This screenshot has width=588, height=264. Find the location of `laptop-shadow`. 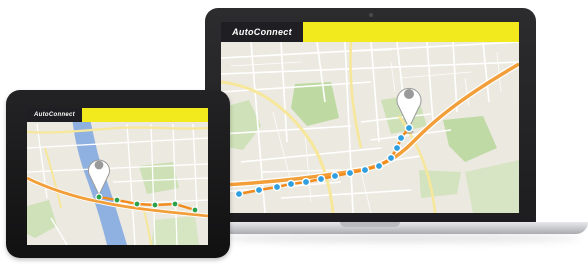

laptop-shadow is located at coordinates (395, 238).